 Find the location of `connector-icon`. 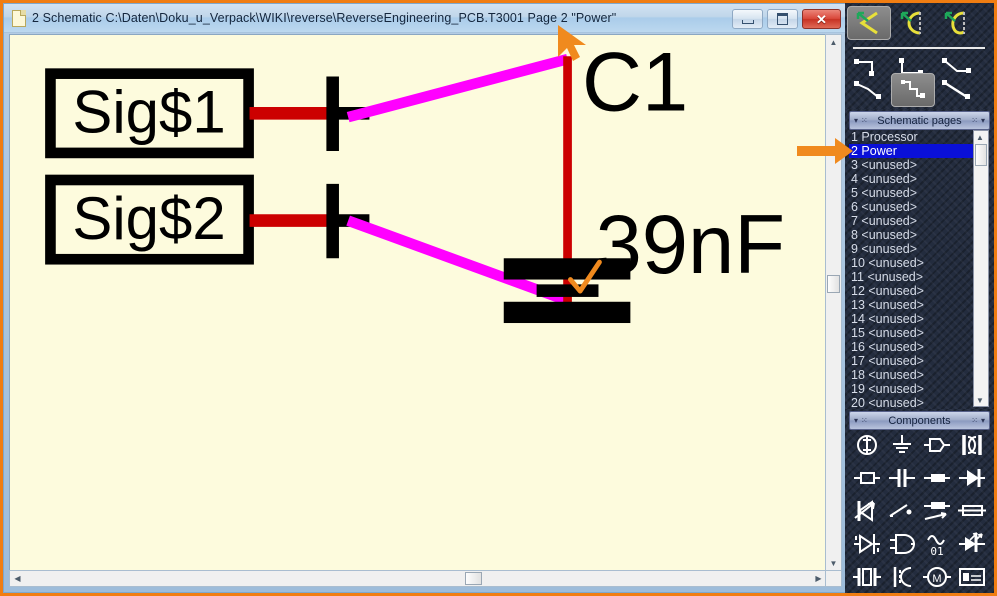

connector-icon is located at coordinates (937, 447).